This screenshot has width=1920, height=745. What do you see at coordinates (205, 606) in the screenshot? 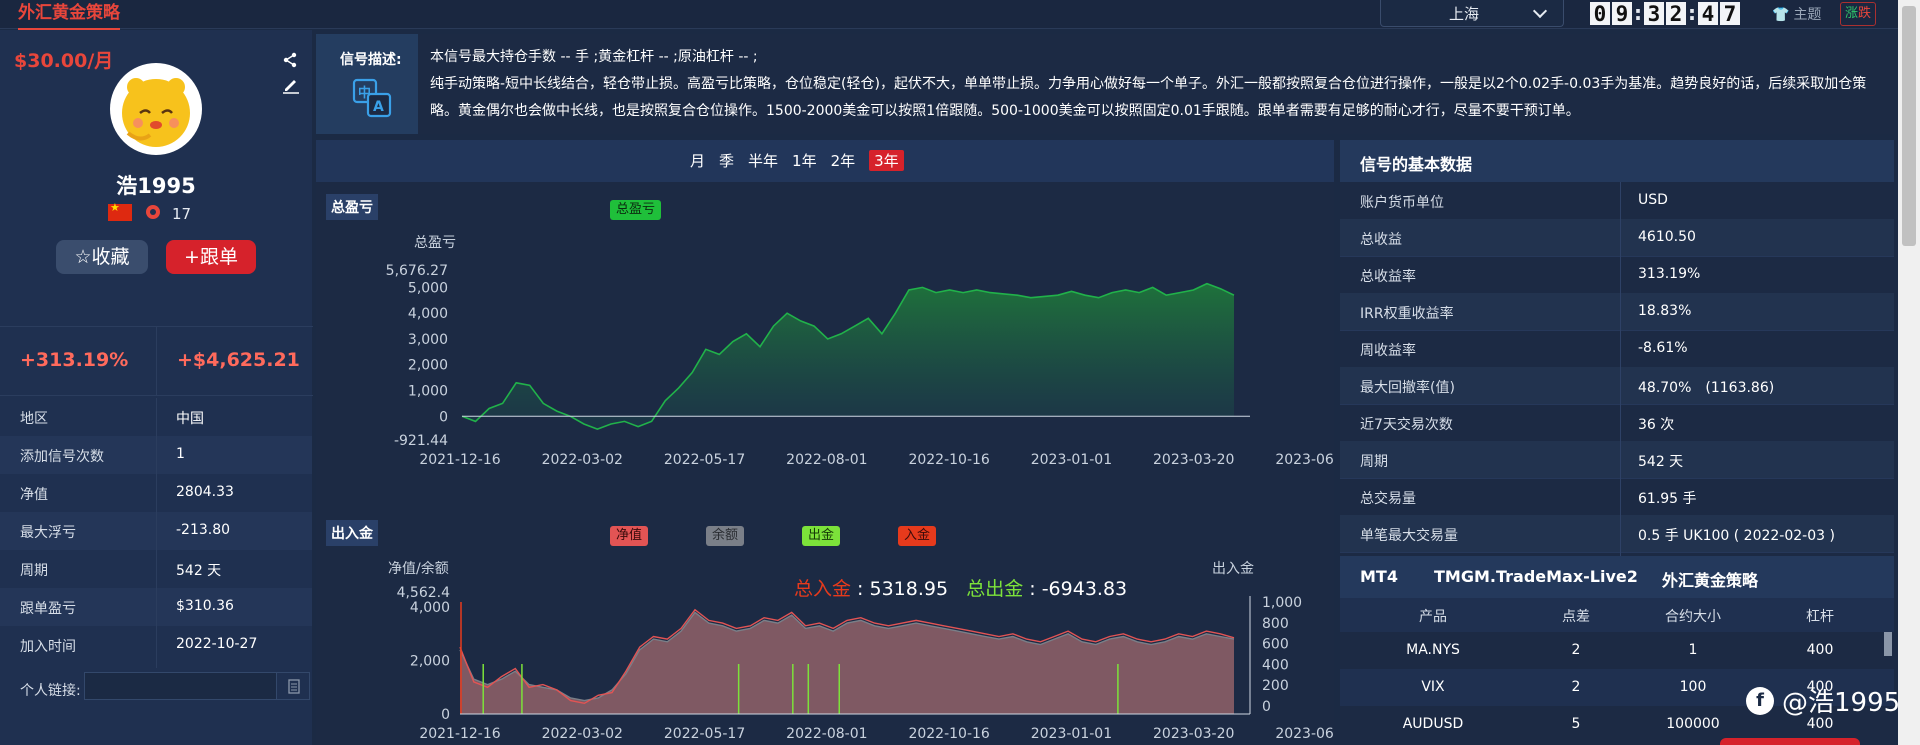
I see `info-value: $310.36` at bounding box center [205, 606].